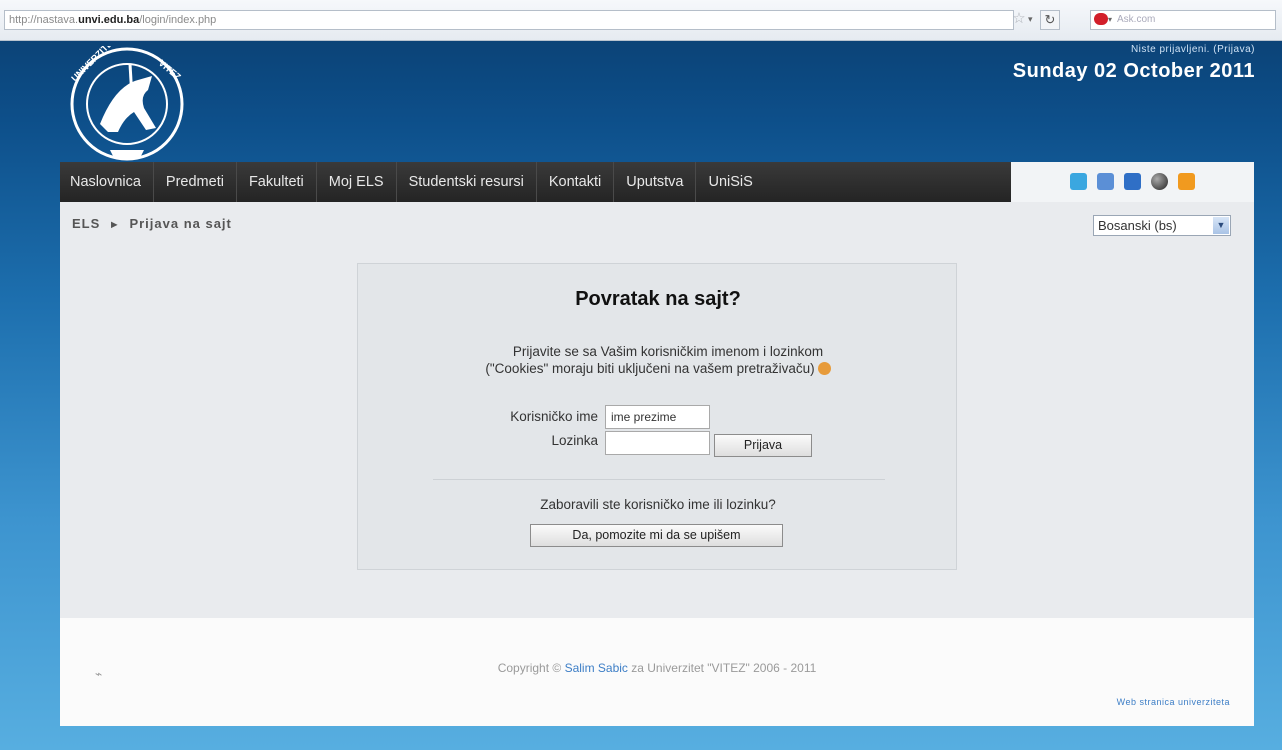 Image resolution: width=1282 pixels, height=750 pixels. I want to click on login-status-prefix: Niste prijavljeni. (, so click(1174, 49).